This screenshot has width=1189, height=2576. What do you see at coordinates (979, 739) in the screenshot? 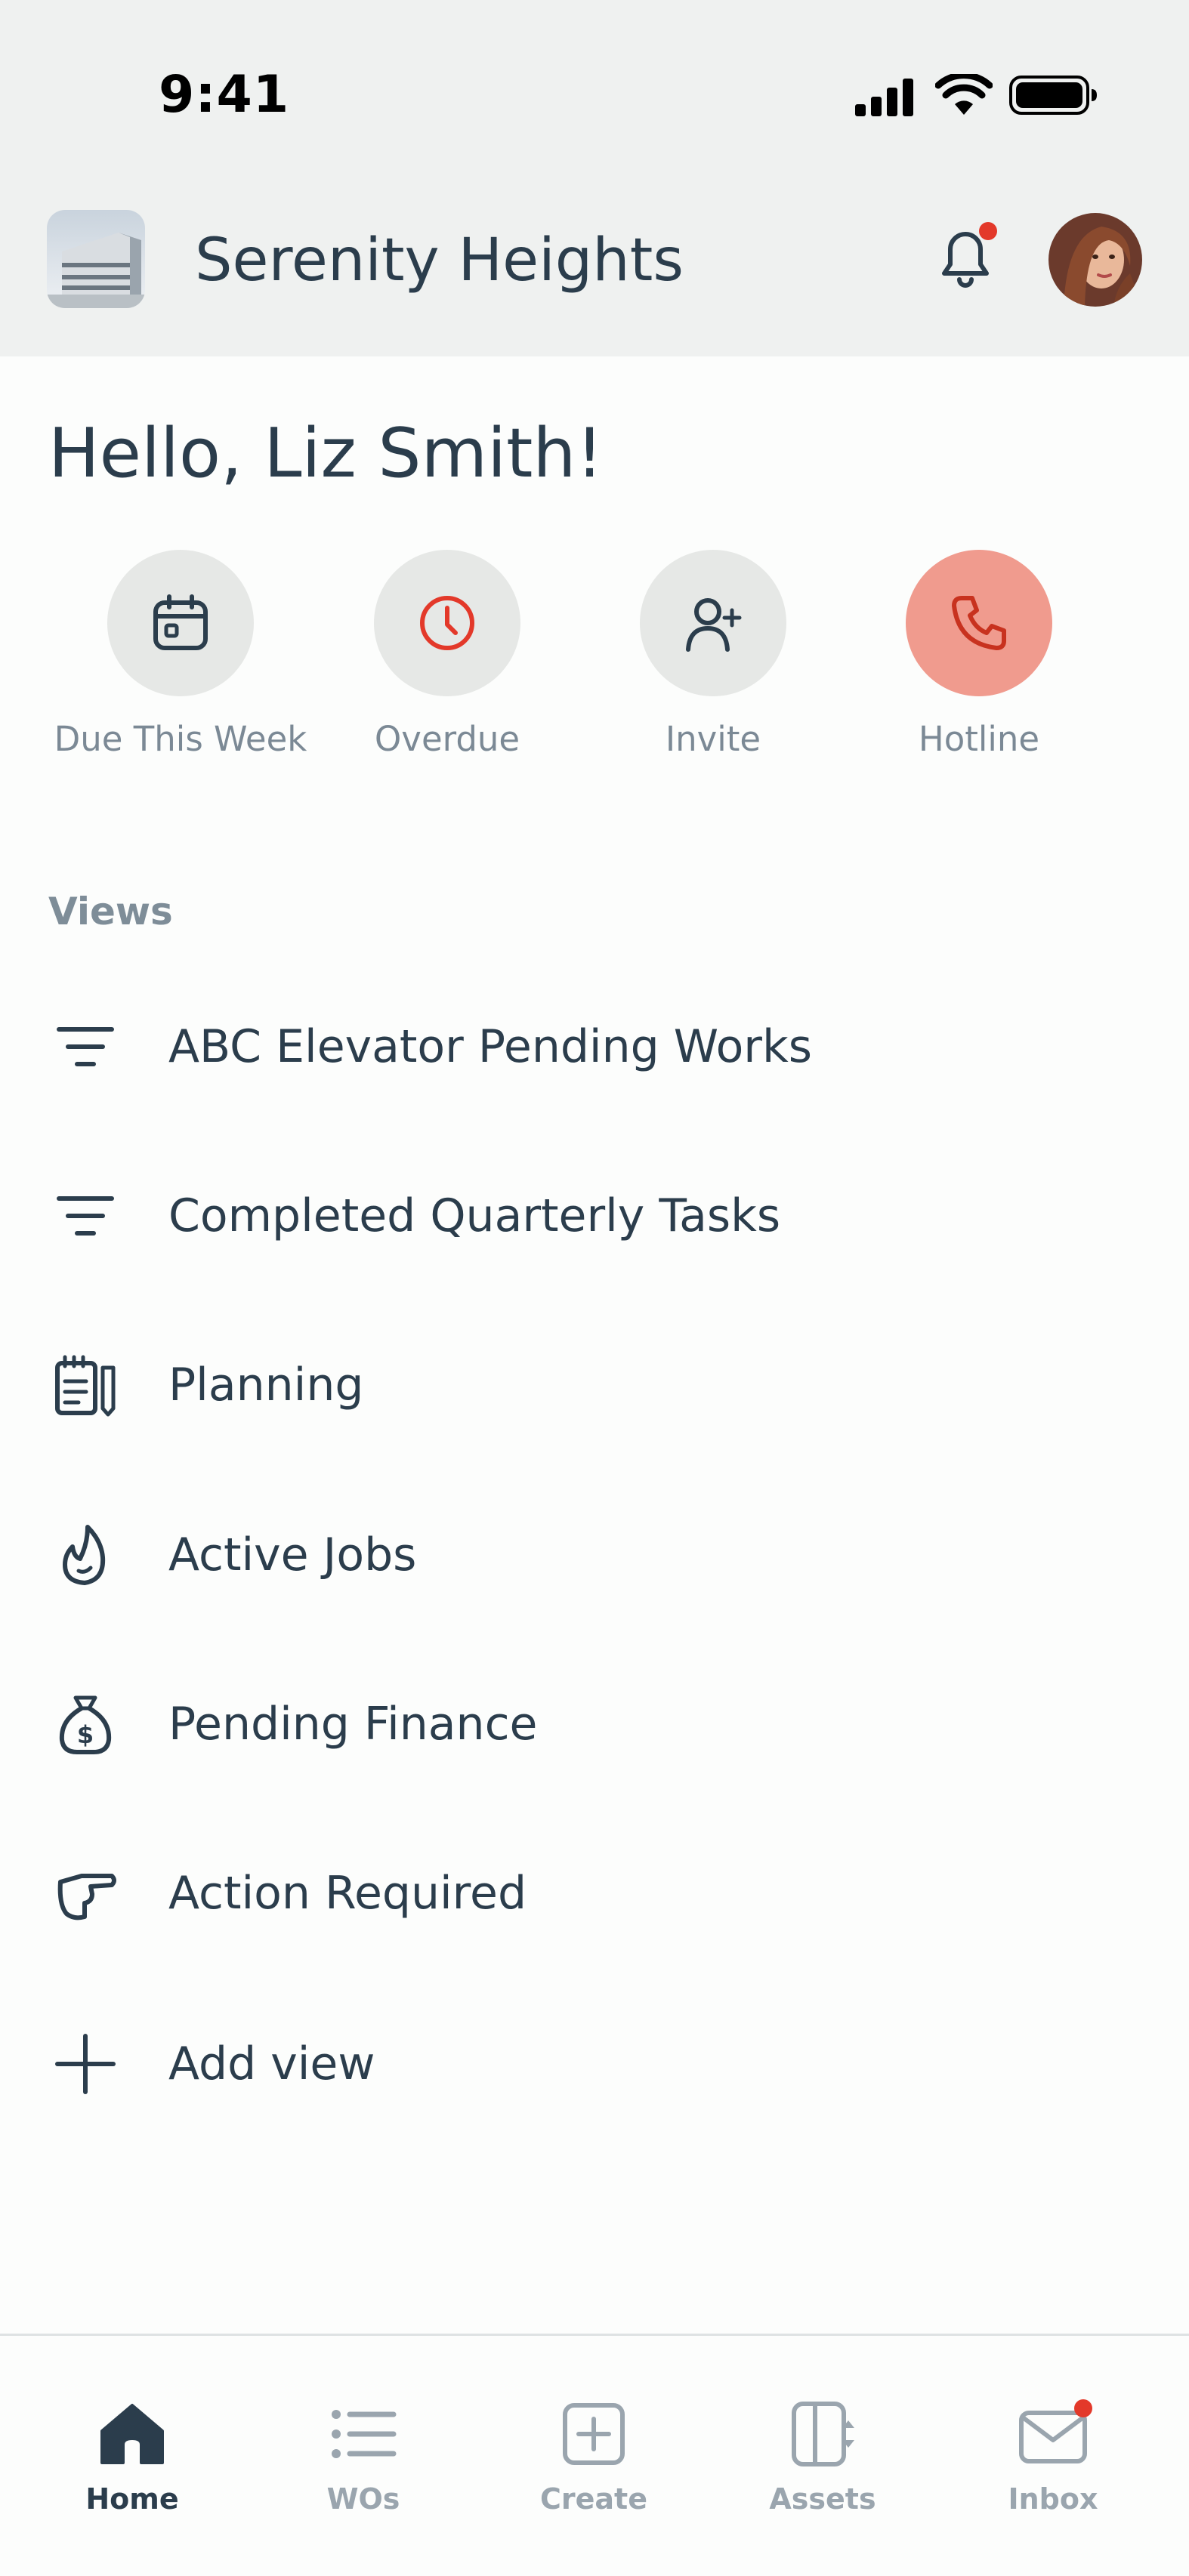
I see `quick-action-label: Hotline` at bounding box center [979, 739].